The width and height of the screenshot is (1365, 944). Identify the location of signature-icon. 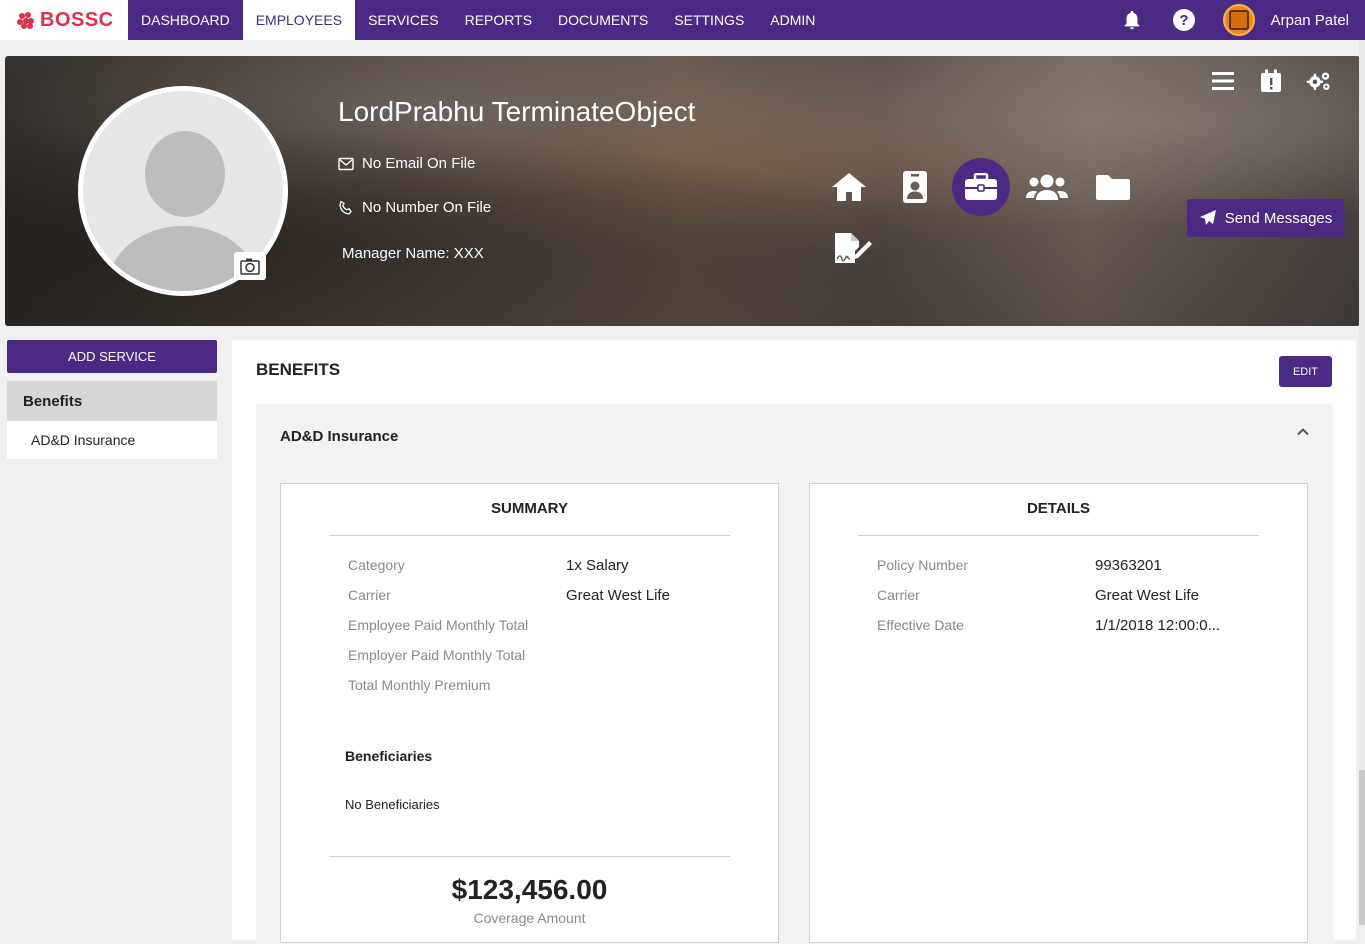
(853, 249).